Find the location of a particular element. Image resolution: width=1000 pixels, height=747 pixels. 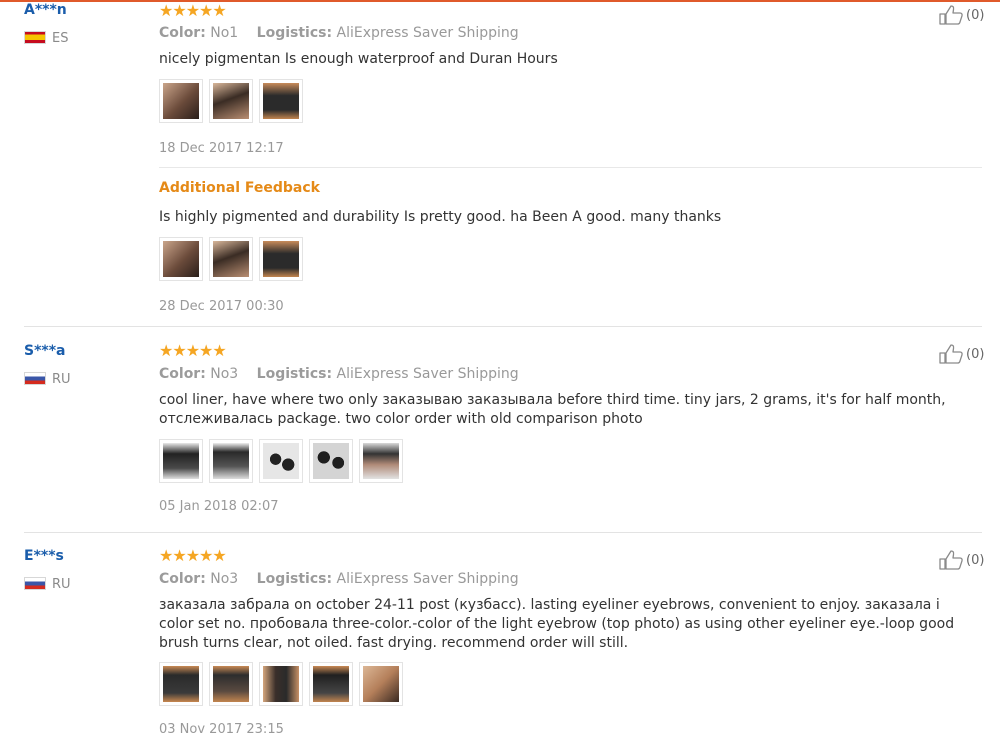

feedback-divider is located at coordinates (570, 167).